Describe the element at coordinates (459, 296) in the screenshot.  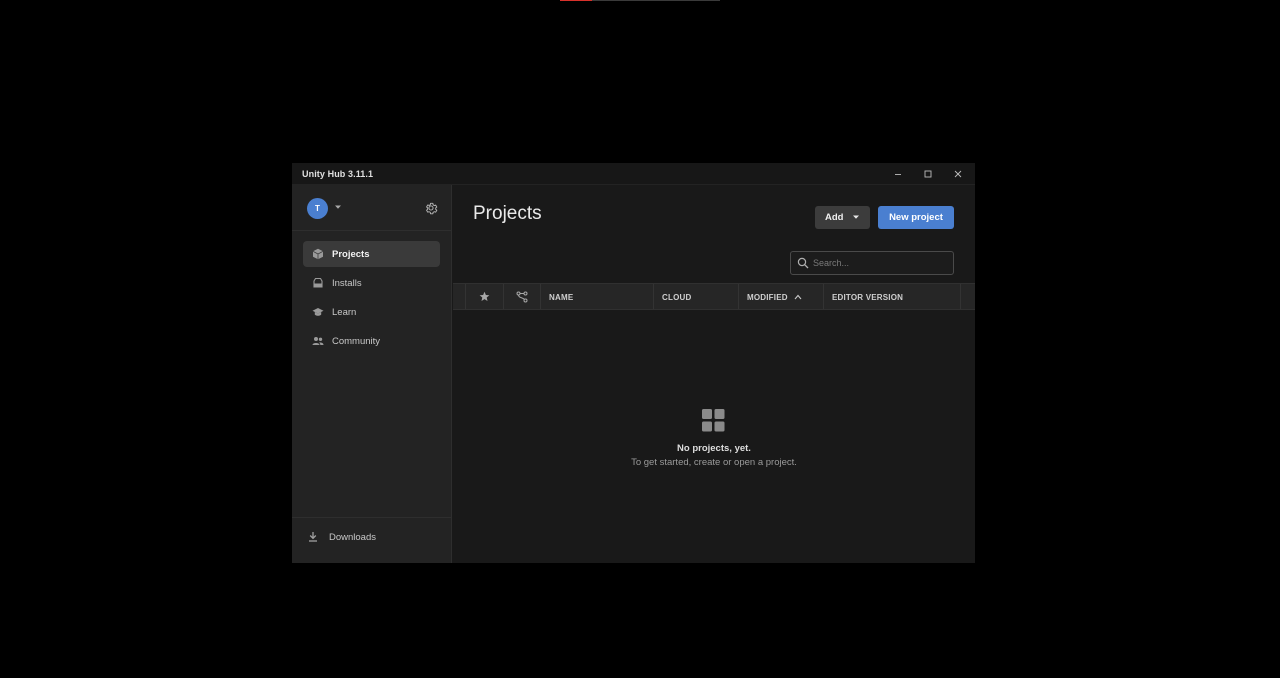
I see `column-spacer` at that location.